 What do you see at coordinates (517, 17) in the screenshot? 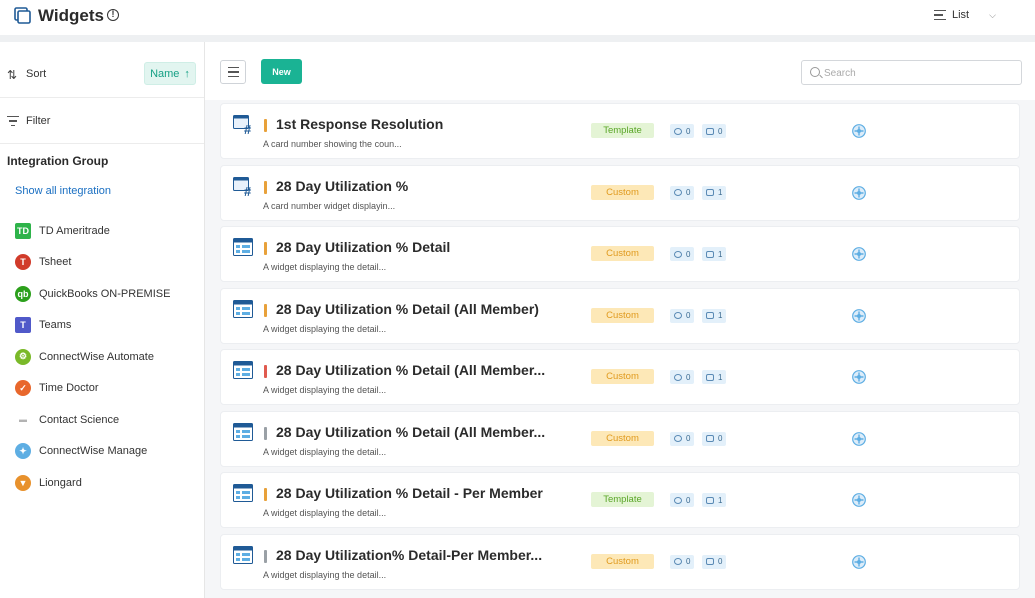
I see `app-header: Widgets ! List ⌵` at bounding box center [517, 17].